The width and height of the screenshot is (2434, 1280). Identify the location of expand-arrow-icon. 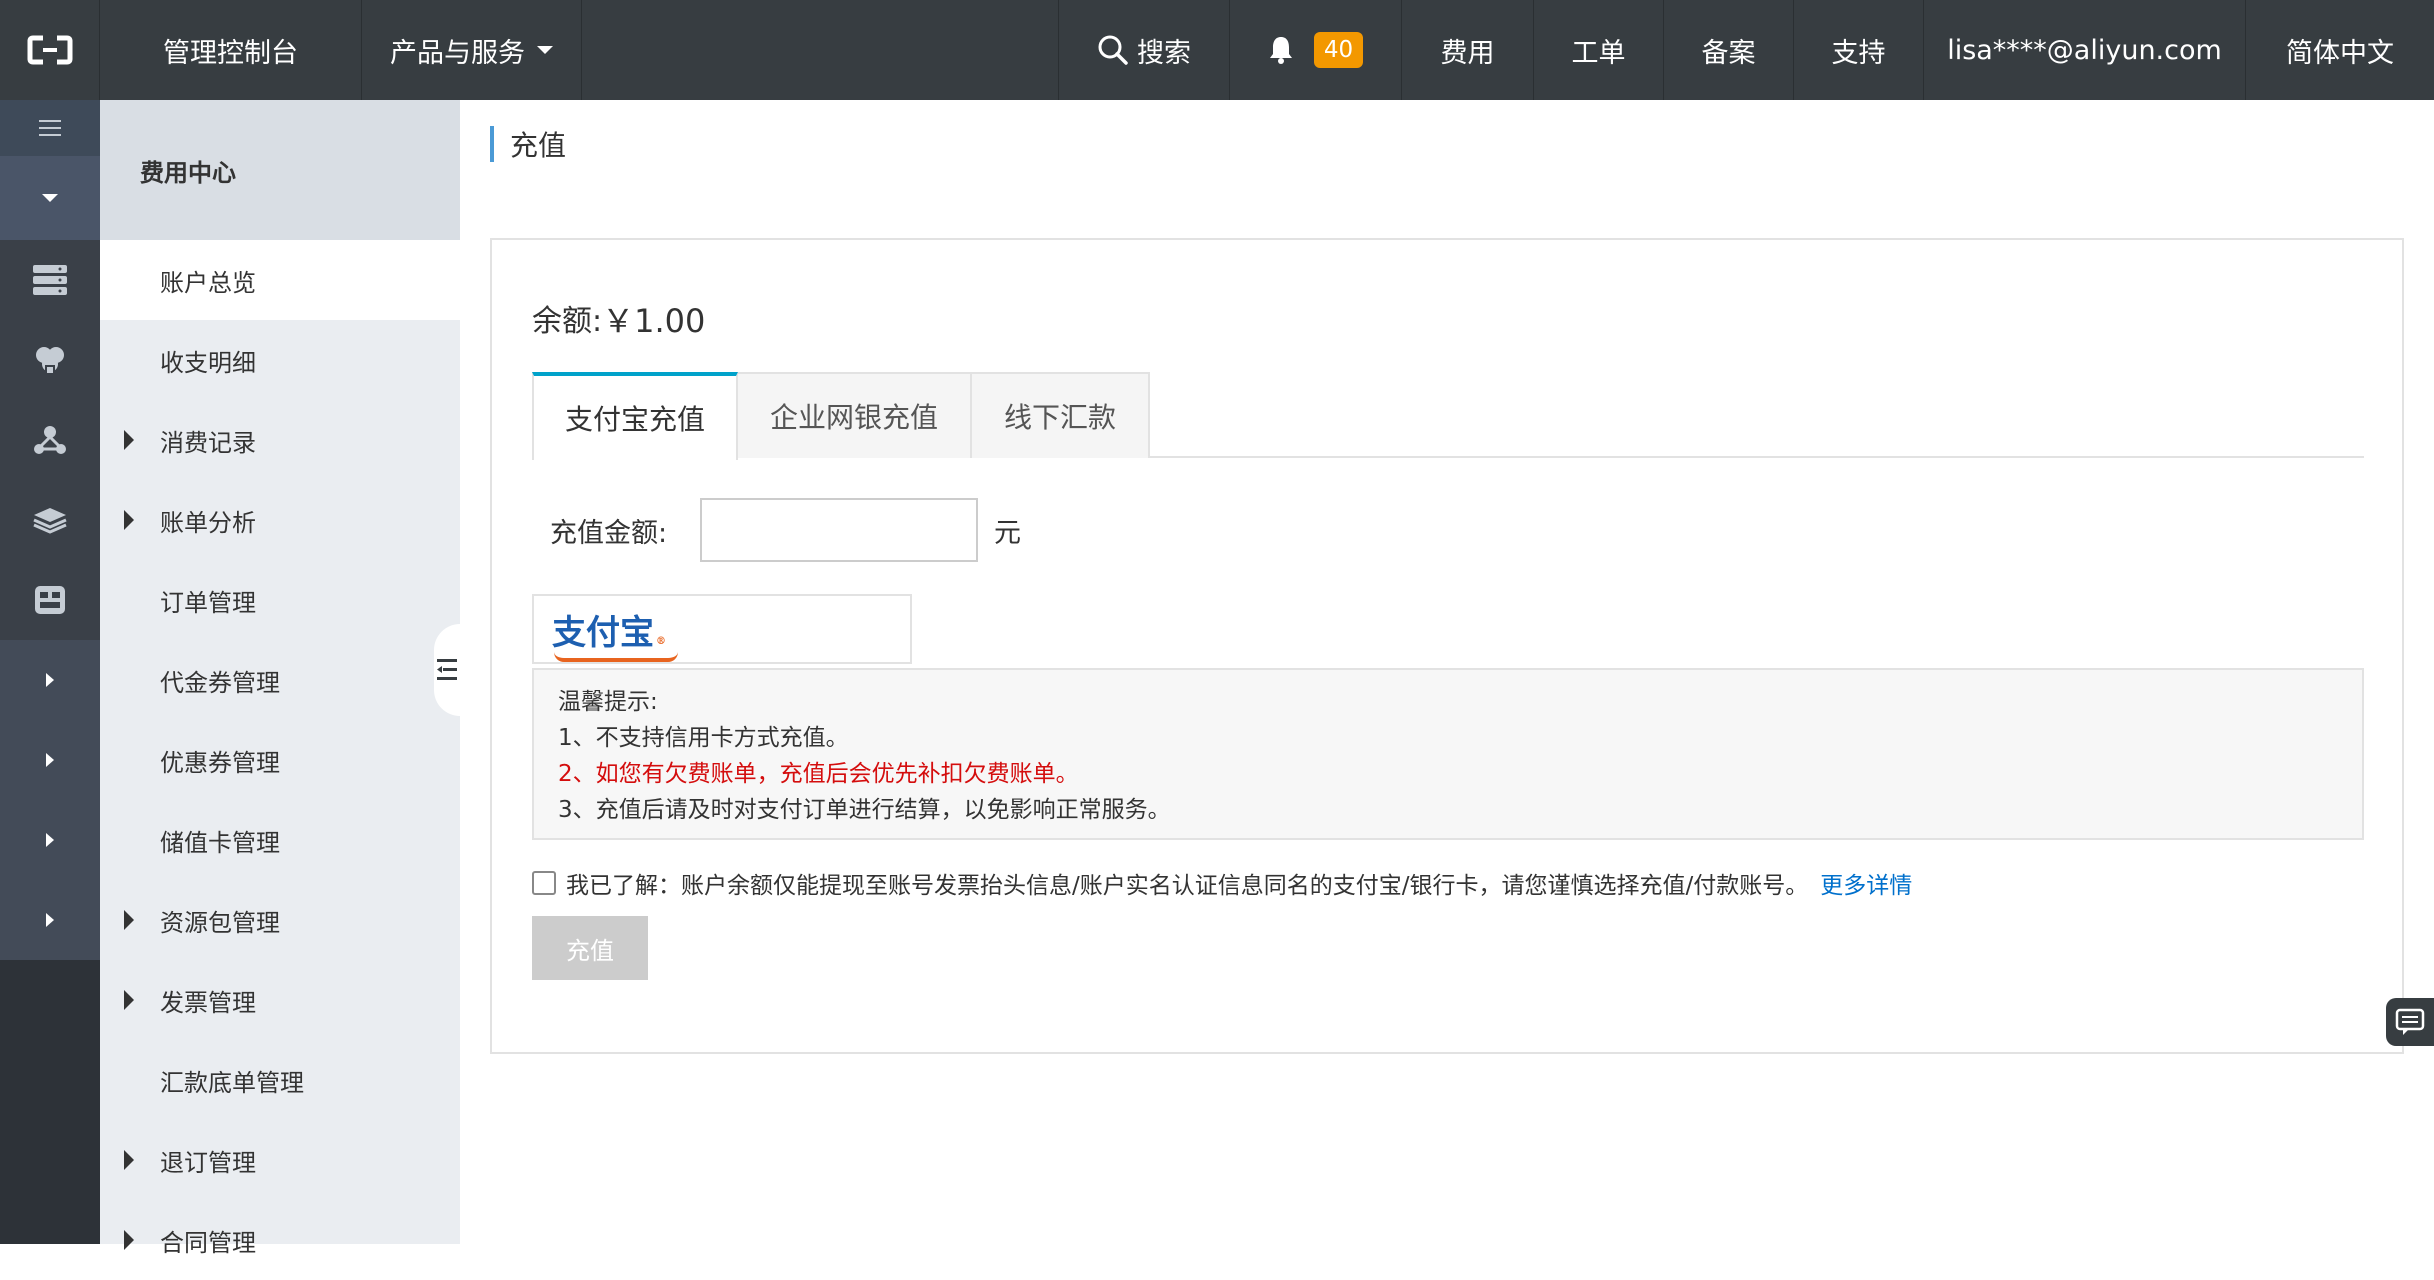
(50, 760).